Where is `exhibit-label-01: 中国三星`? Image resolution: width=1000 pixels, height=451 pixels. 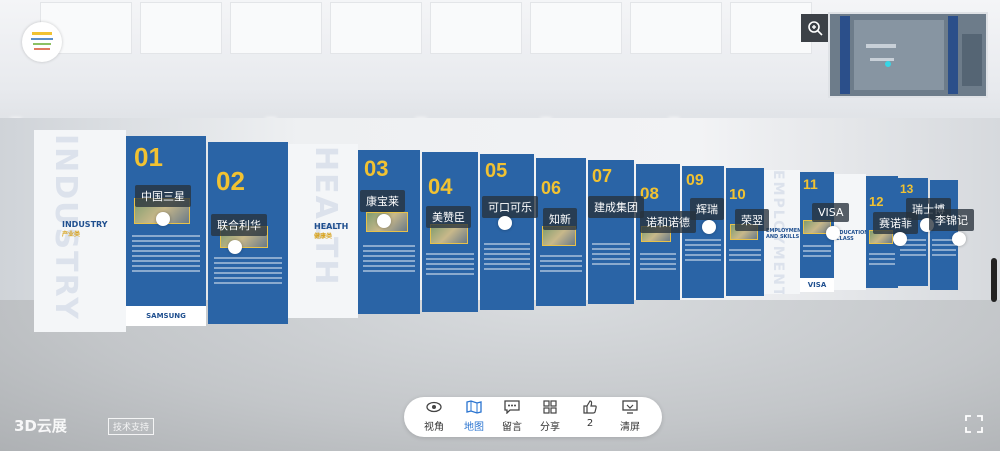 exhibit-label-01: 中国三星 is located at coordinates (163, 196).